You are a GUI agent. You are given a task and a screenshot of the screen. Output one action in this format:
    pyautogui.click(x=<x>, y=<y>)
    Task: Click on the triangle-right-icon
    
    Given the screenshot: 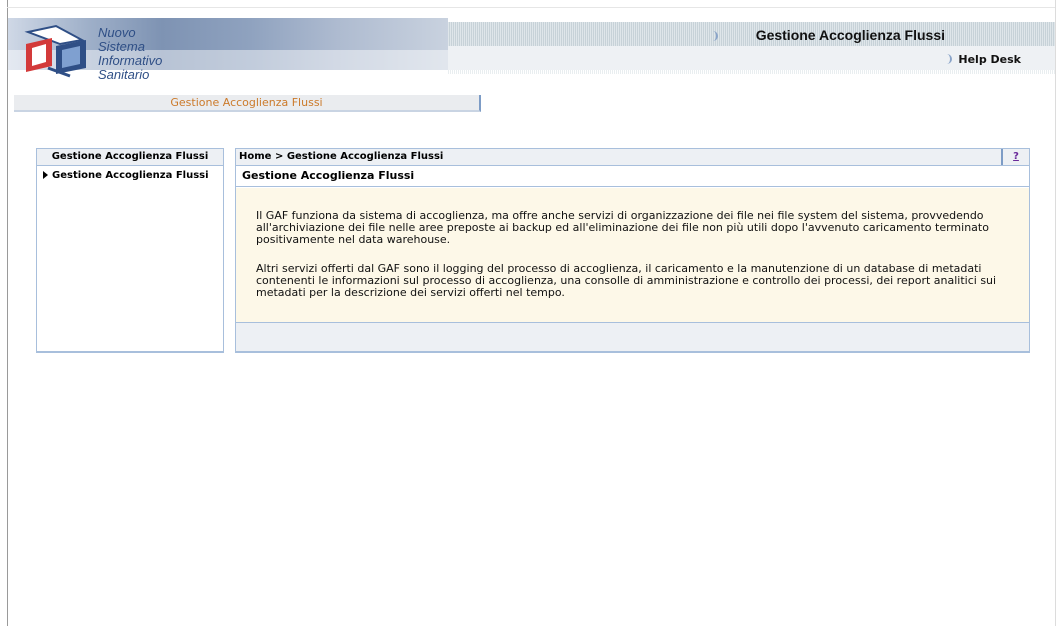 What is the action you would take?
    pyautogui.click(x=45, y=175)
    